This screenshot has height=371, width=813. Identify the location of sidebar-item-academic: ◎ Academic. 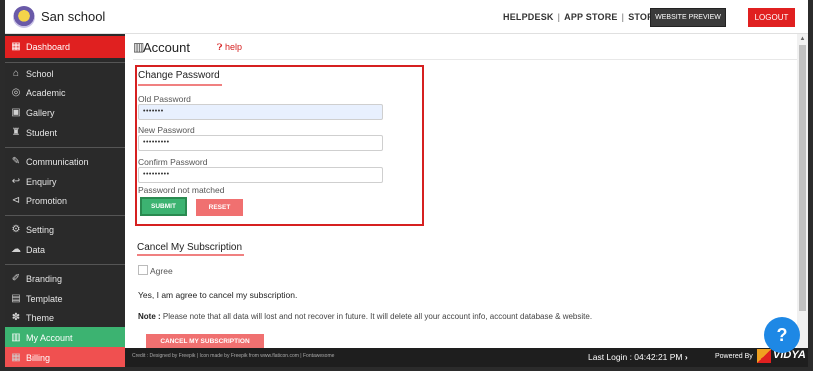
(65, 93).